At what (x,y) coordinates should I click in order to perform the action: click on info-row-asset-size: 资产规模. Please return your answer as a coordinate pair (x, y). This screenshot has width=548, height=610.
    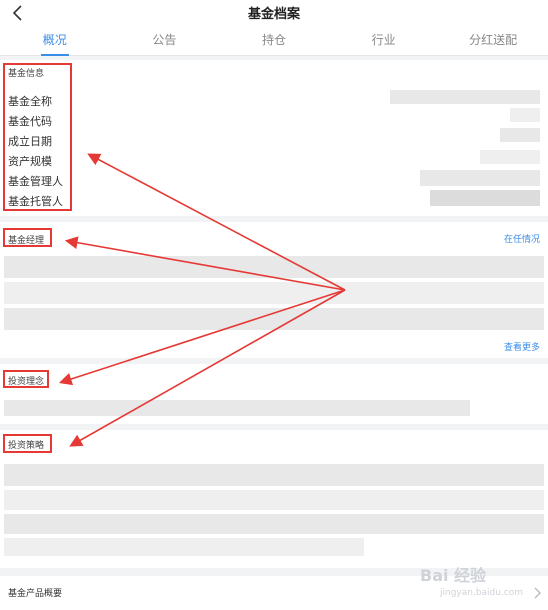
    Looking at the image, I should click on (30, 161).